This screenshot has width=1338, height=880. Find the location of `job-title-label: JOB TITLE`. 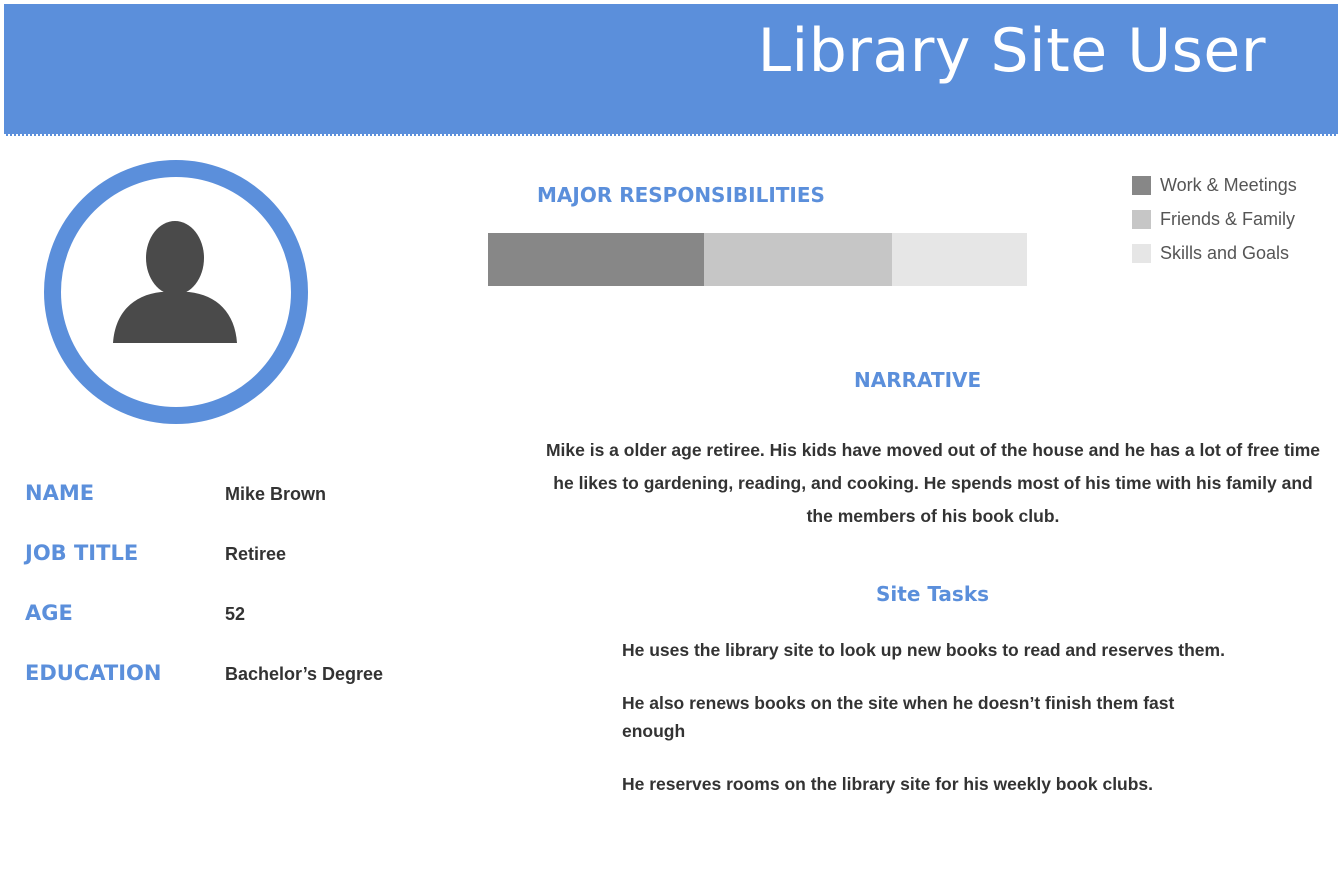

job-title-label: JOB TITLE is located at coordinates (82, 553).